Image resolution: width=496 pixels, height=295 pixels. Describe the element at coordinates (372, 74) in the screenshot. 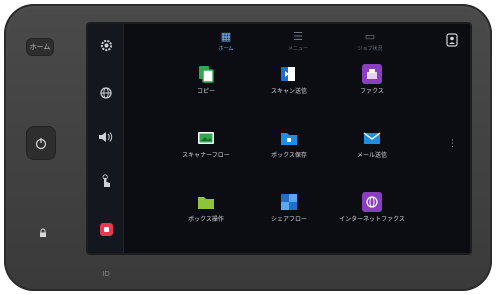

I see `fax-icon` at that location.